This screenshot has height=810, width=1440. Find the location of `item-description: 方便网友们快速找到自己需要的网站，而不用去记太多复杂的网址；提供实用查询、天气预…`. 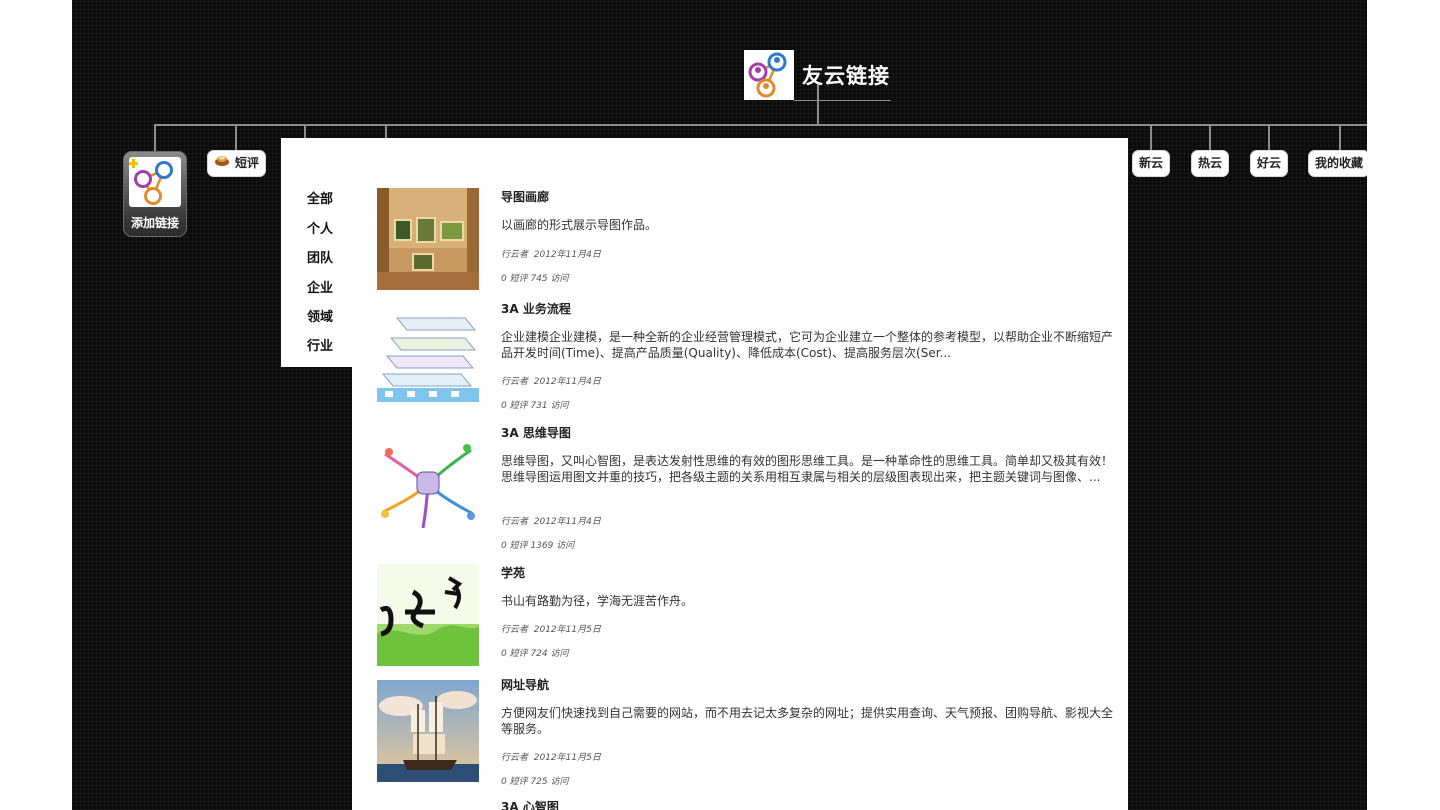

item-description: 方便网友们快速找到自己需要的网站，而不用去记太多复杂的网址；提供实用查询、天气预… is located at coordinates (807, 721).